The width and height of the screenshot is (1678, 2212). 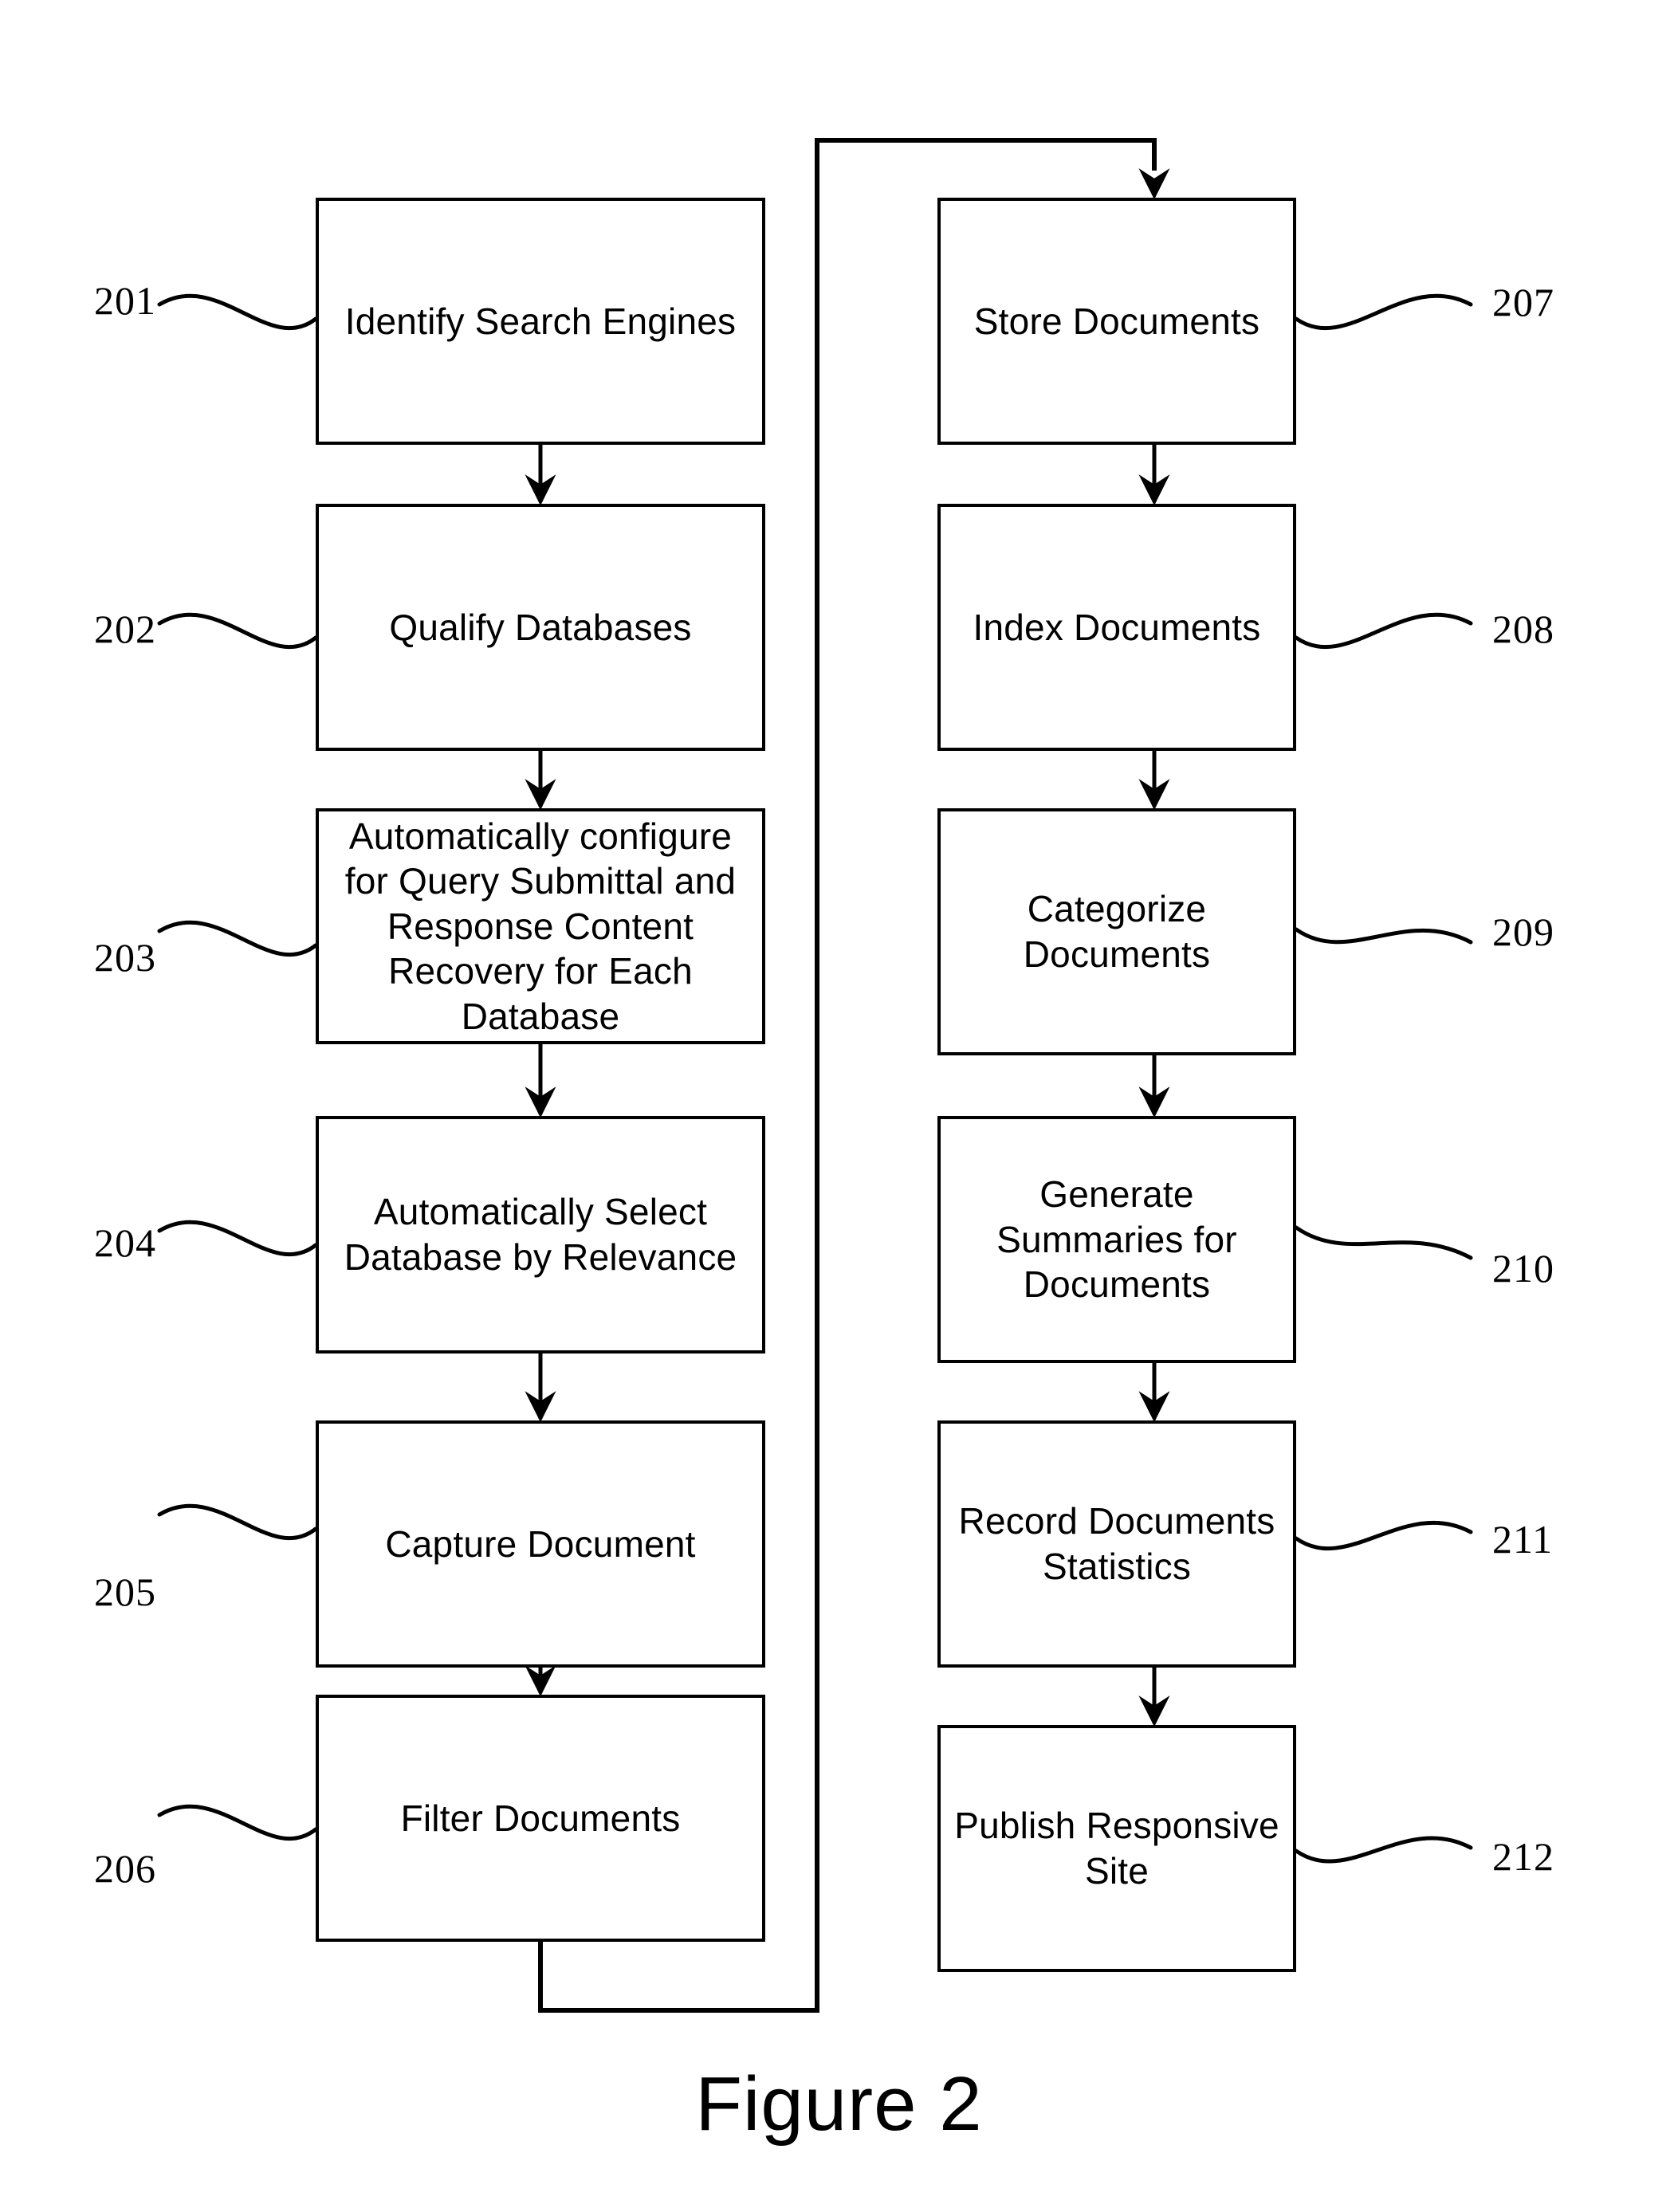 I want to click on reference-numeral-208: 208, so click(x=1523, y=629).